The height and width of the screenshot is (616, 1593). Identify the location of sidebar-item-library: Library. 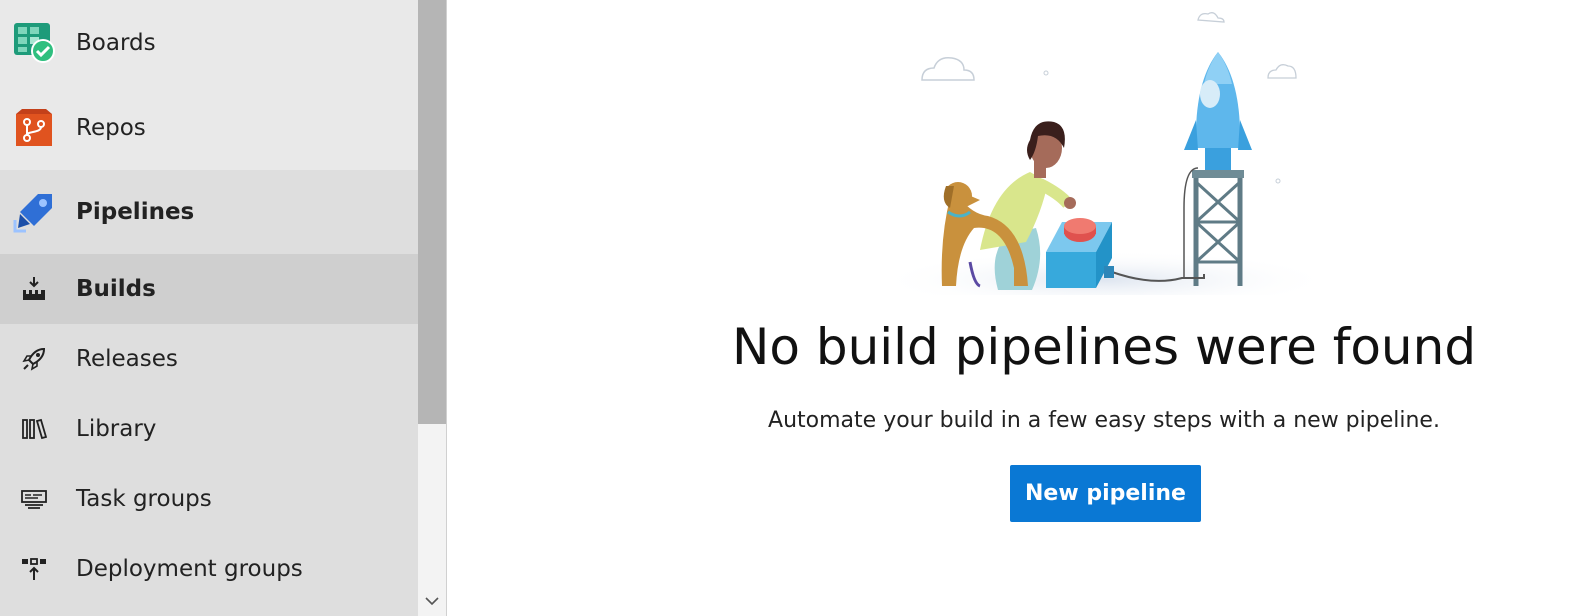
(209, 429).